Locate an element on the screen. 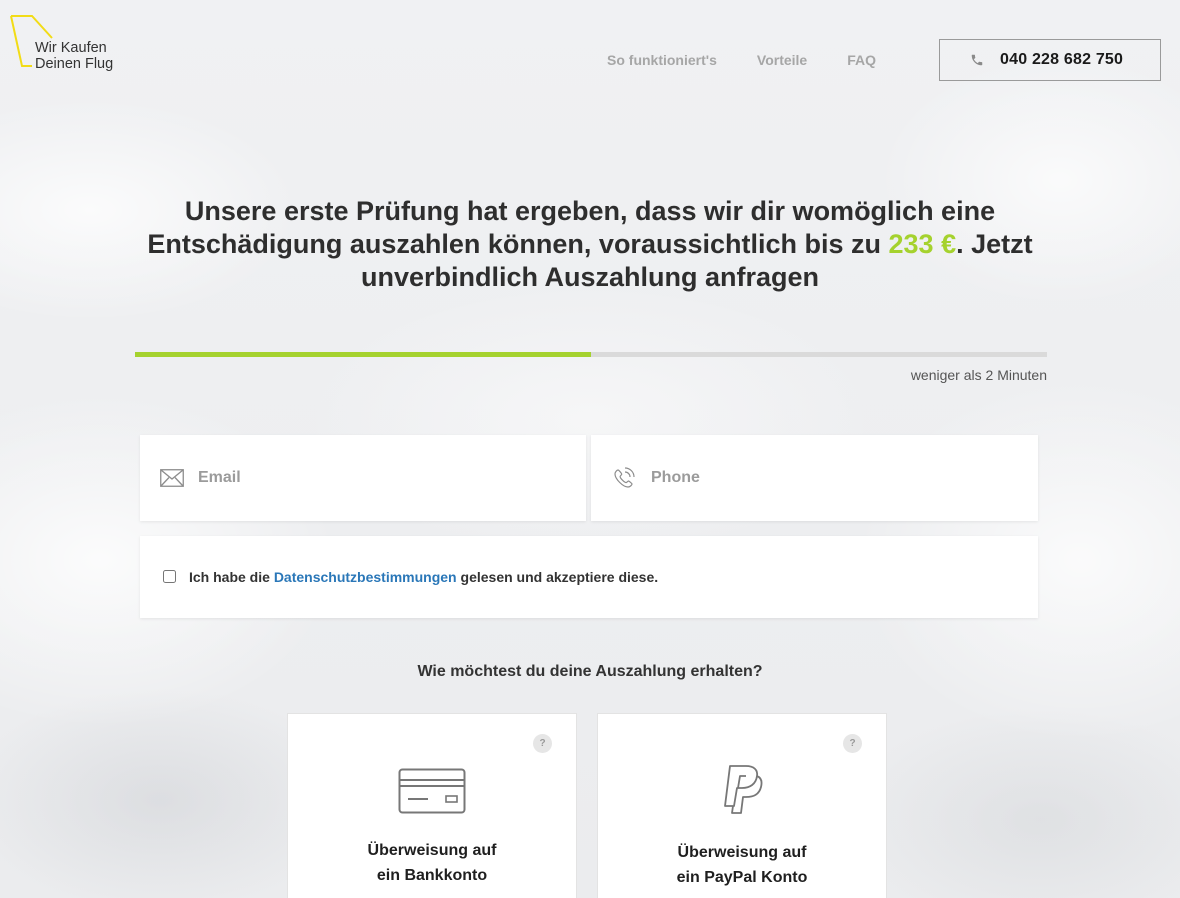  payout-option-label: Überweisung auf ein Bankkonto is located at coordinates (432, 863).